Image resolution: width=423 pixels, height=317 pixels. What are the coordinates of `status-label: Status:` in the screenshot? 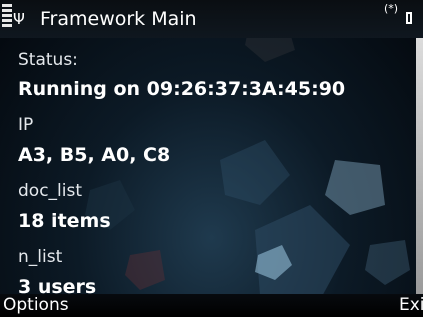 It's located at (48, 60).